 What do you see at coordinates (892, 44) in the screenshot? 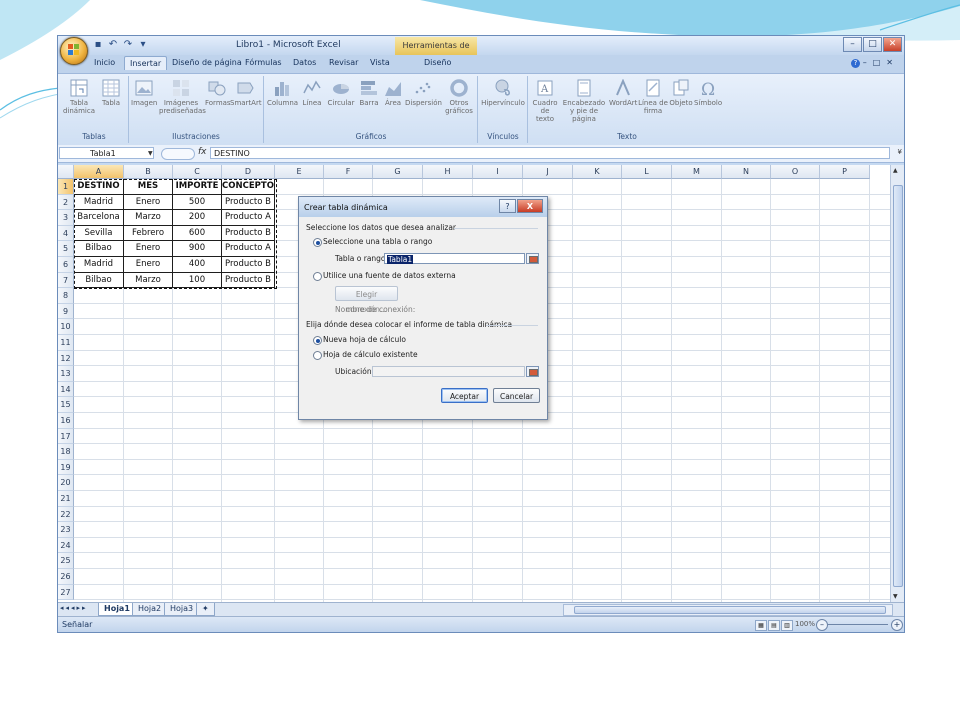
I see `close-icon: ✕` at bounding box center [892, 44].